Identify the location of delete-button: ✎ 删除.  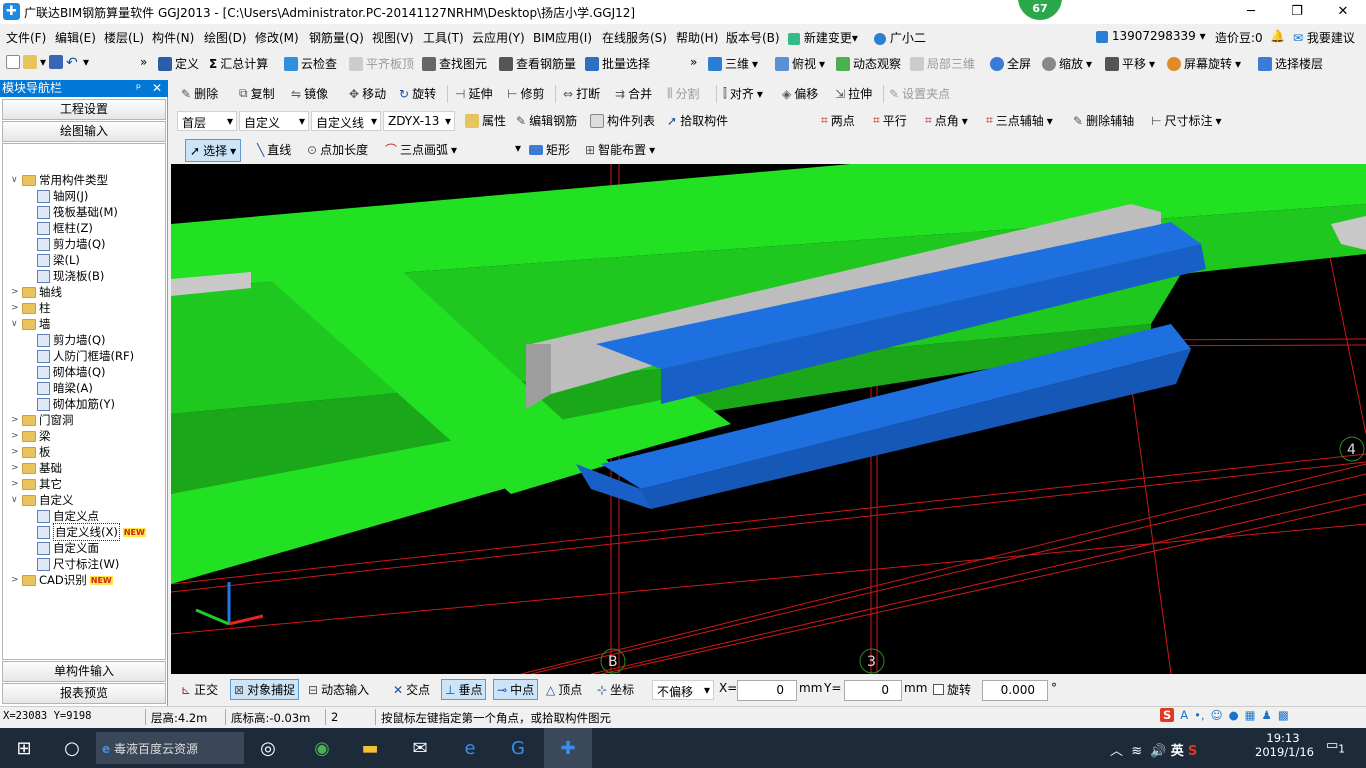
(199, 93).